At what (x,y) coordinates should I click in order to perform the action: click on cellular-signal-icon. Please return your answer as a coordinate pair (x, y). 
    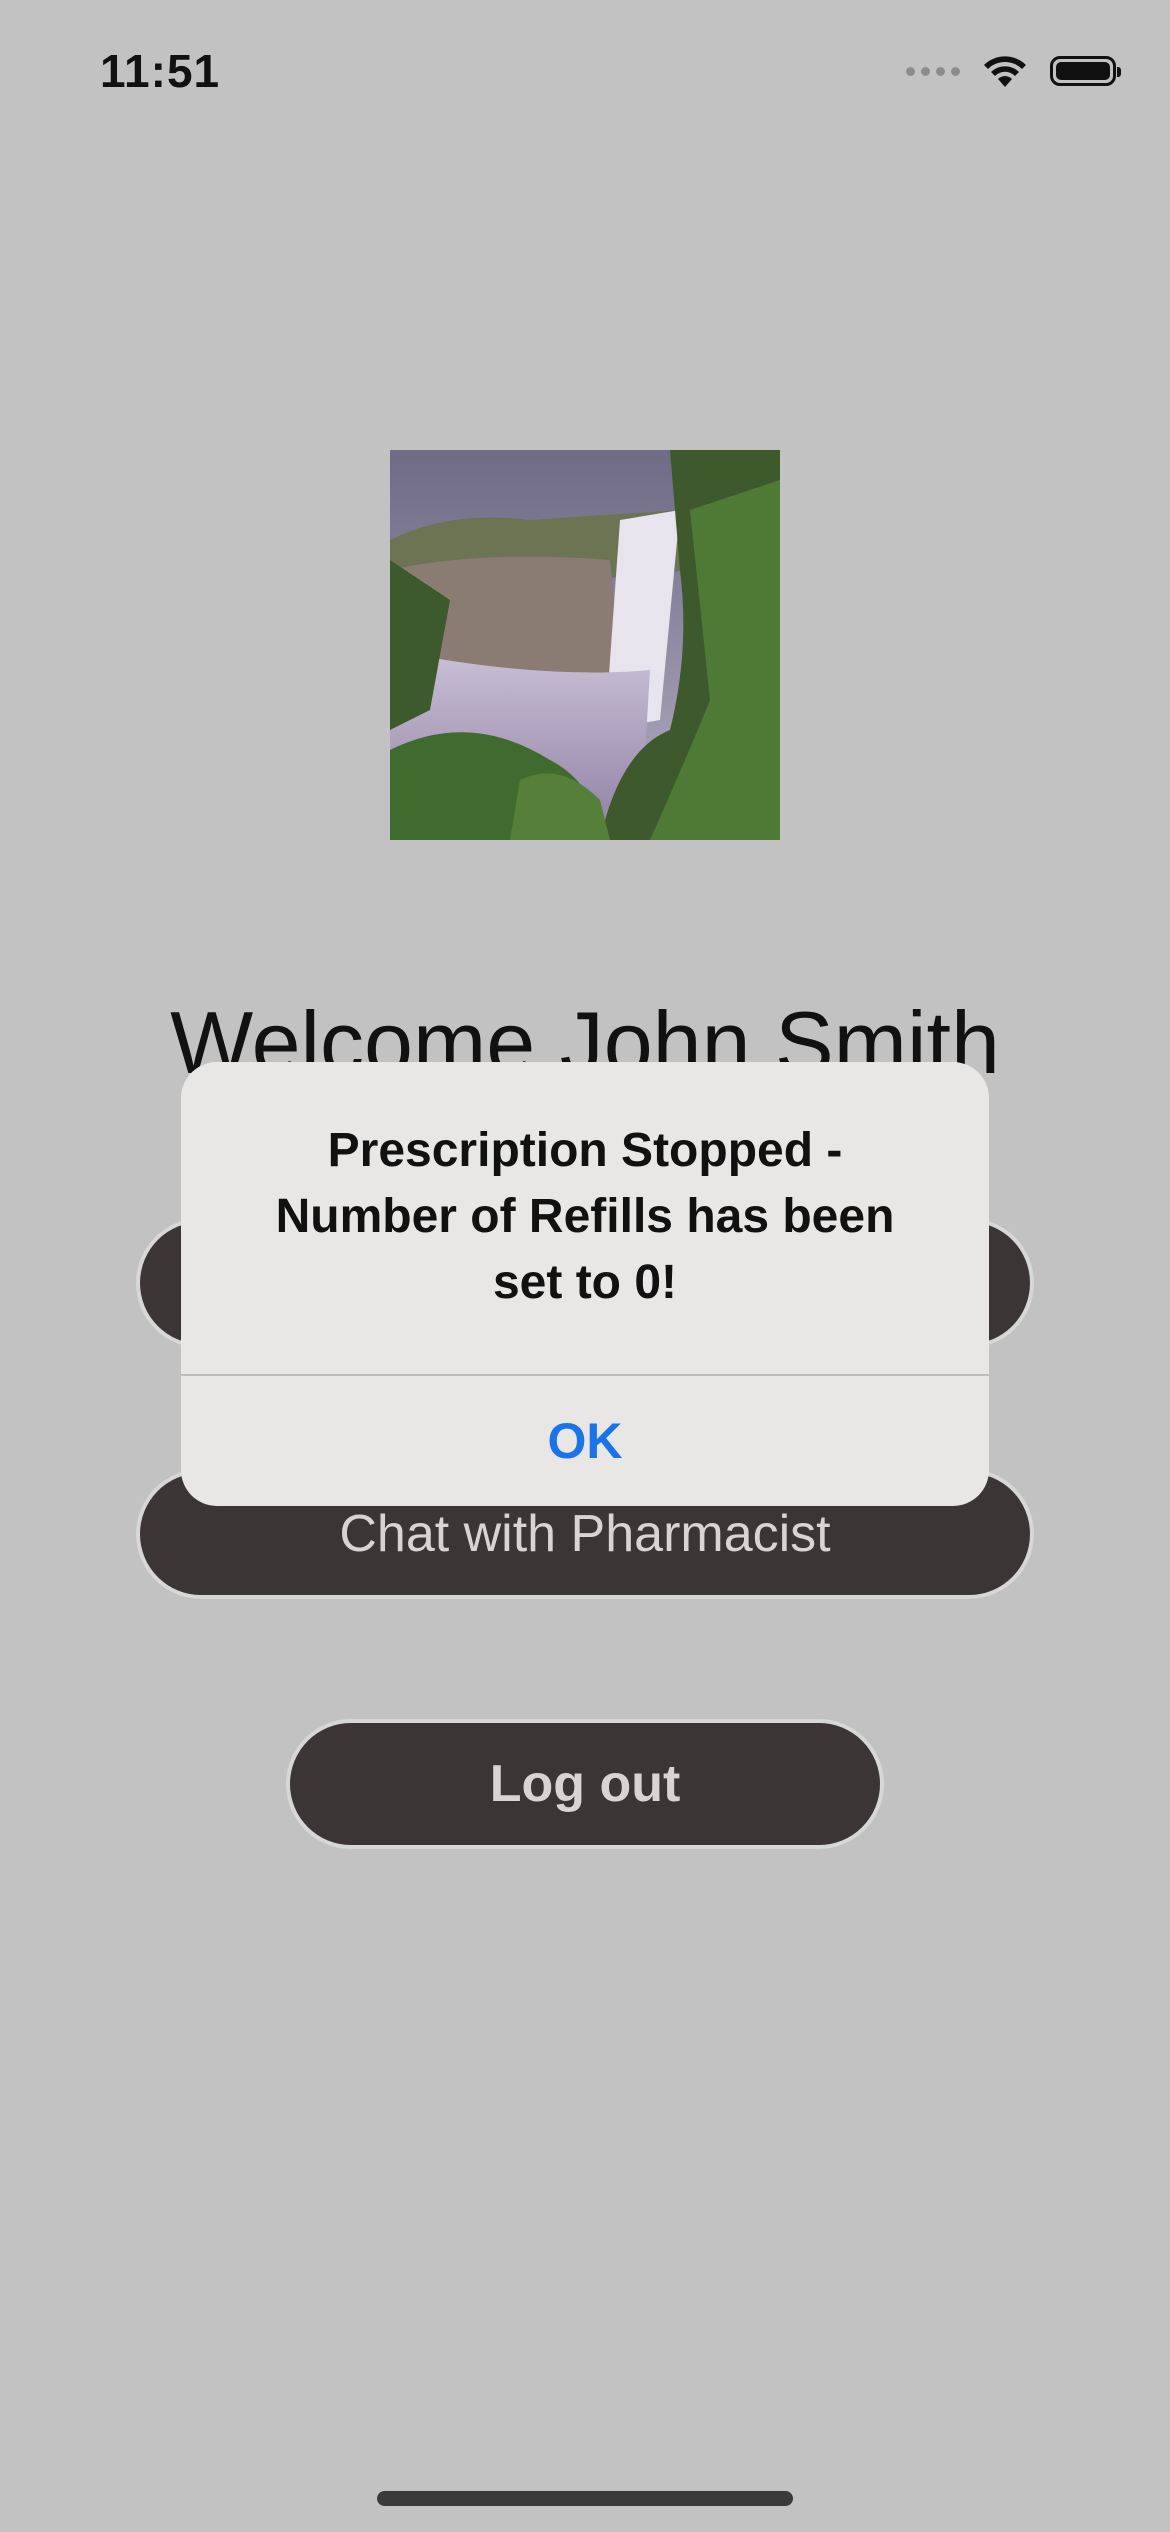
    Looking at the image, I should click on (933, 71).